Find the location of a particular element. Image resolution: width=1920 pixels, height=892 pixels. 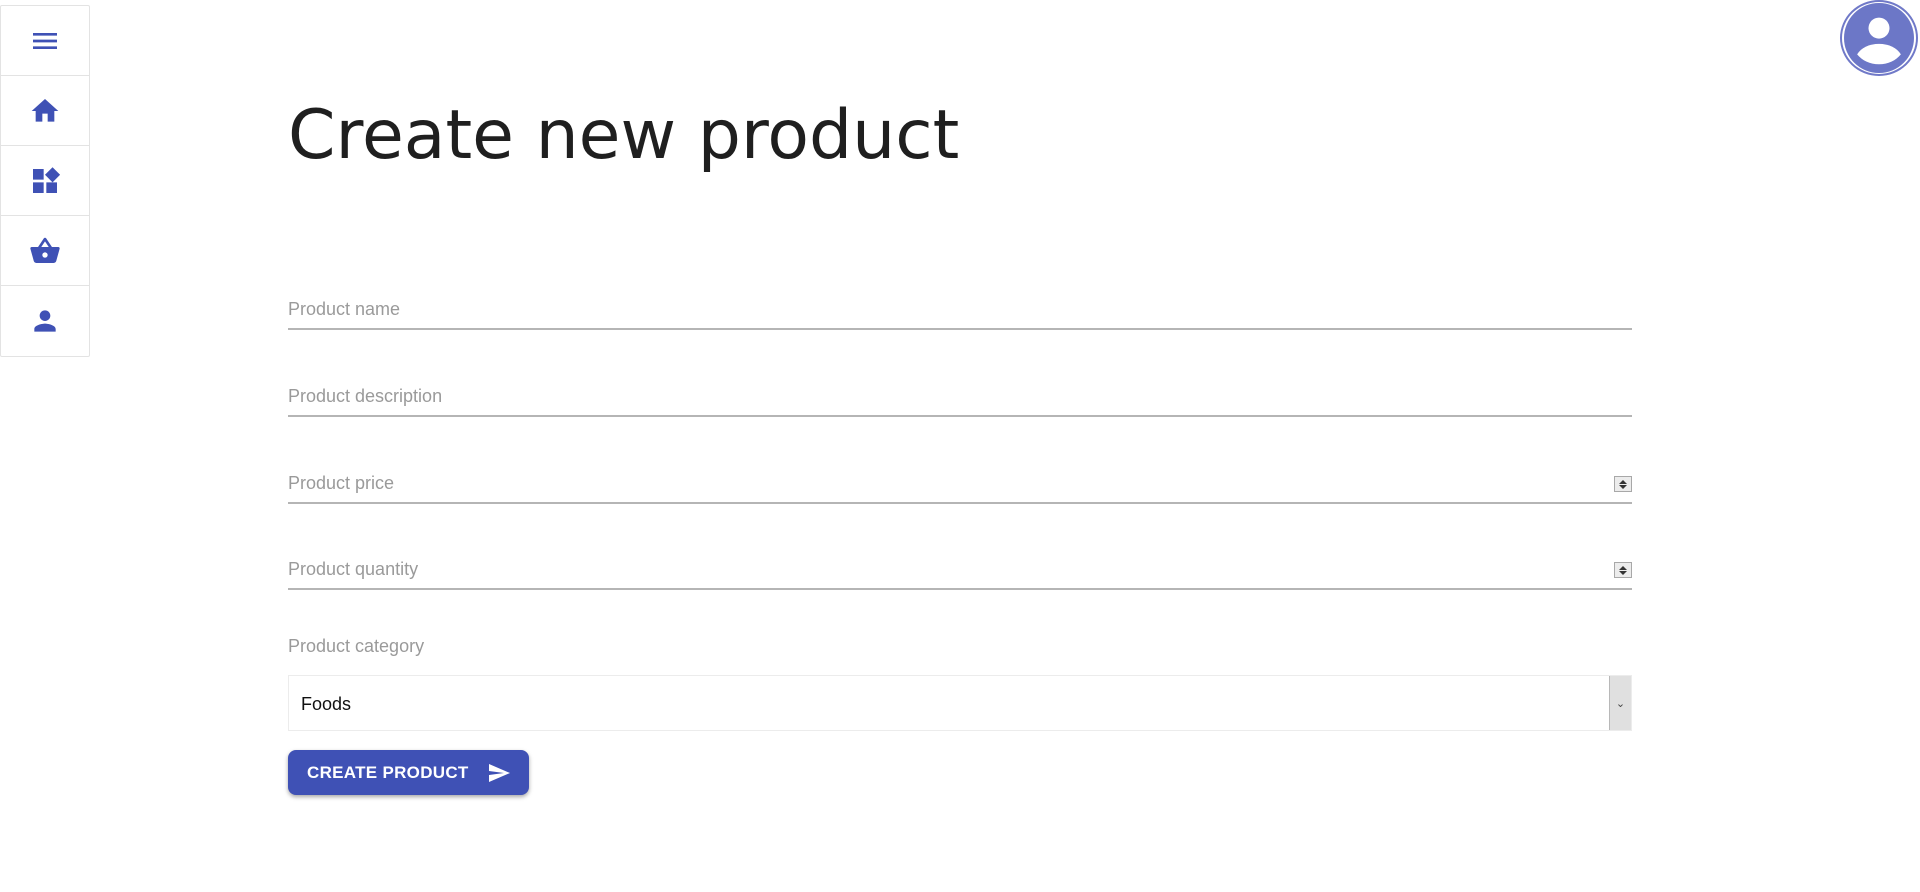

home-icon is located at coordinates (45, 110).